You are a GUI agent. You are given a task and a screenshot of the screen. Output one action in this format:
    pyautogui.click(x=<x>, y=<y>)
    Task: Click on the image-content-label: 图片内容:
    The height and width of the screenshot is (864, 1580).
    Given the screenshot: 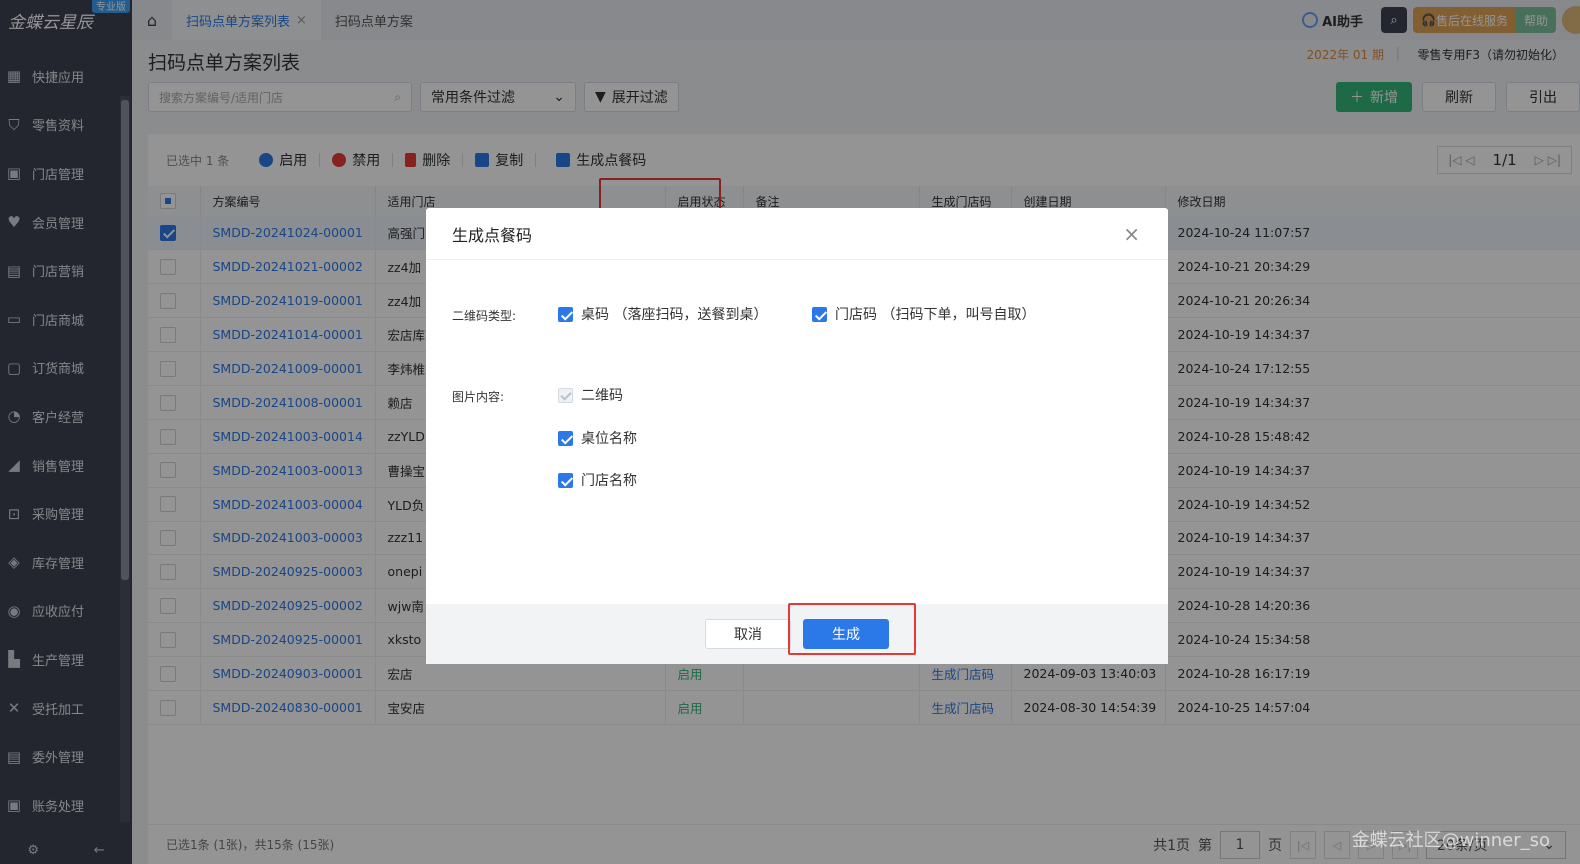 What is the action you would take?
    pyautogui.click(x=478, y=397)
    